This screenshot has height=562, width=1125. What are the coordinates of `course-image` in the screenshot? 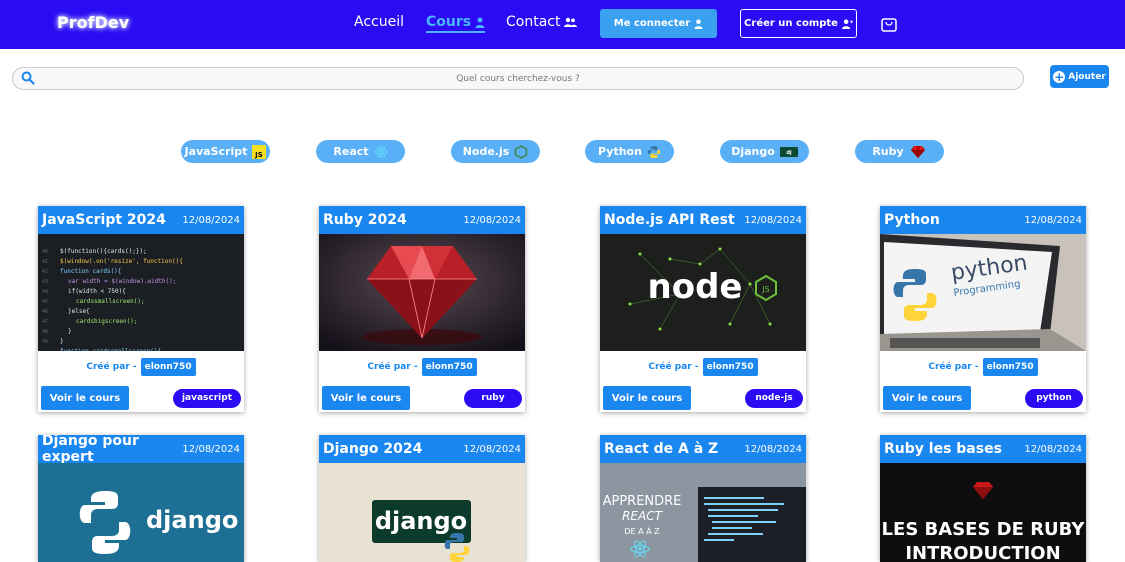 It's located at (422, 292).